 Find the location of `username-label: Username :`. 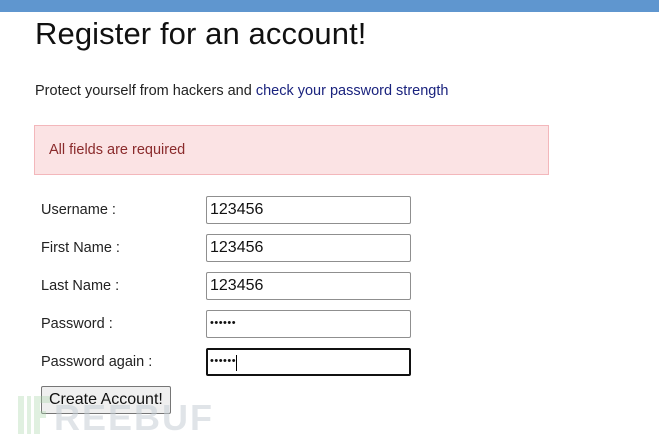

username-label: Username : is located at coordinates (78, 210).